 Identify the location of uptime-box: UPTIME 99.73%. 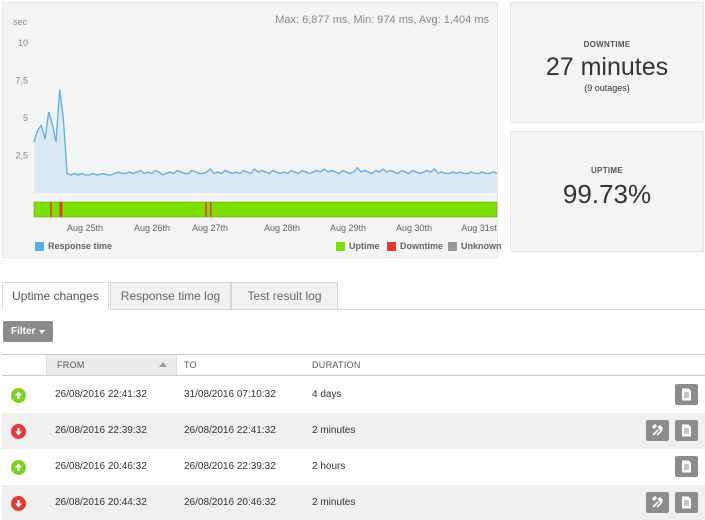
(607, 191).